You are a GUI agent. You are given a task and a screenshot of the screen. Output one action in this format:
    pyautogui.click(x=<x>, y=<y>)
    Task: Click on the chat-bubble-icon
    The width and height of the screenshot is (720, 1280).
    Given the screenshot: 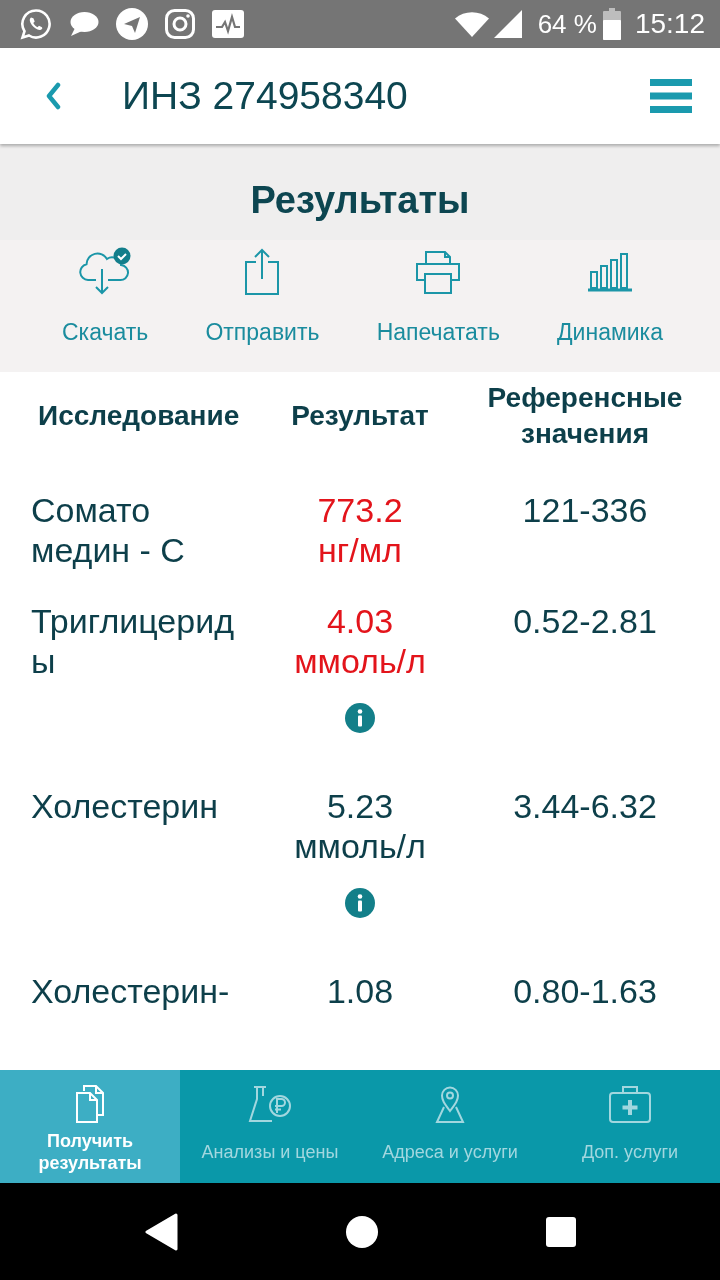 What is the action you would take?
    pyautogui.click(x=84, y=24)
    